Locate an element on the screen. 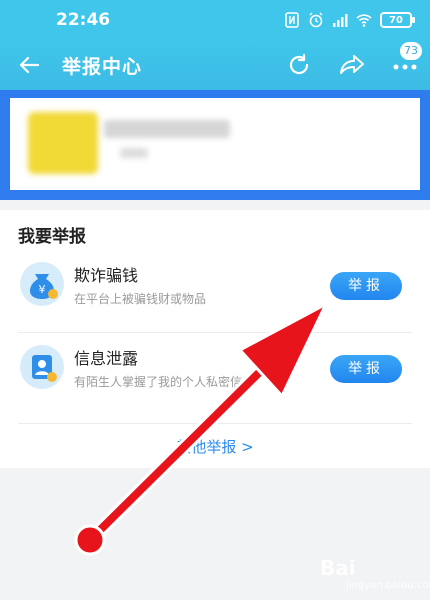 The width and height of the screenshot is (430, 600). status-icons: 70 is located at coordinates (349, 20).